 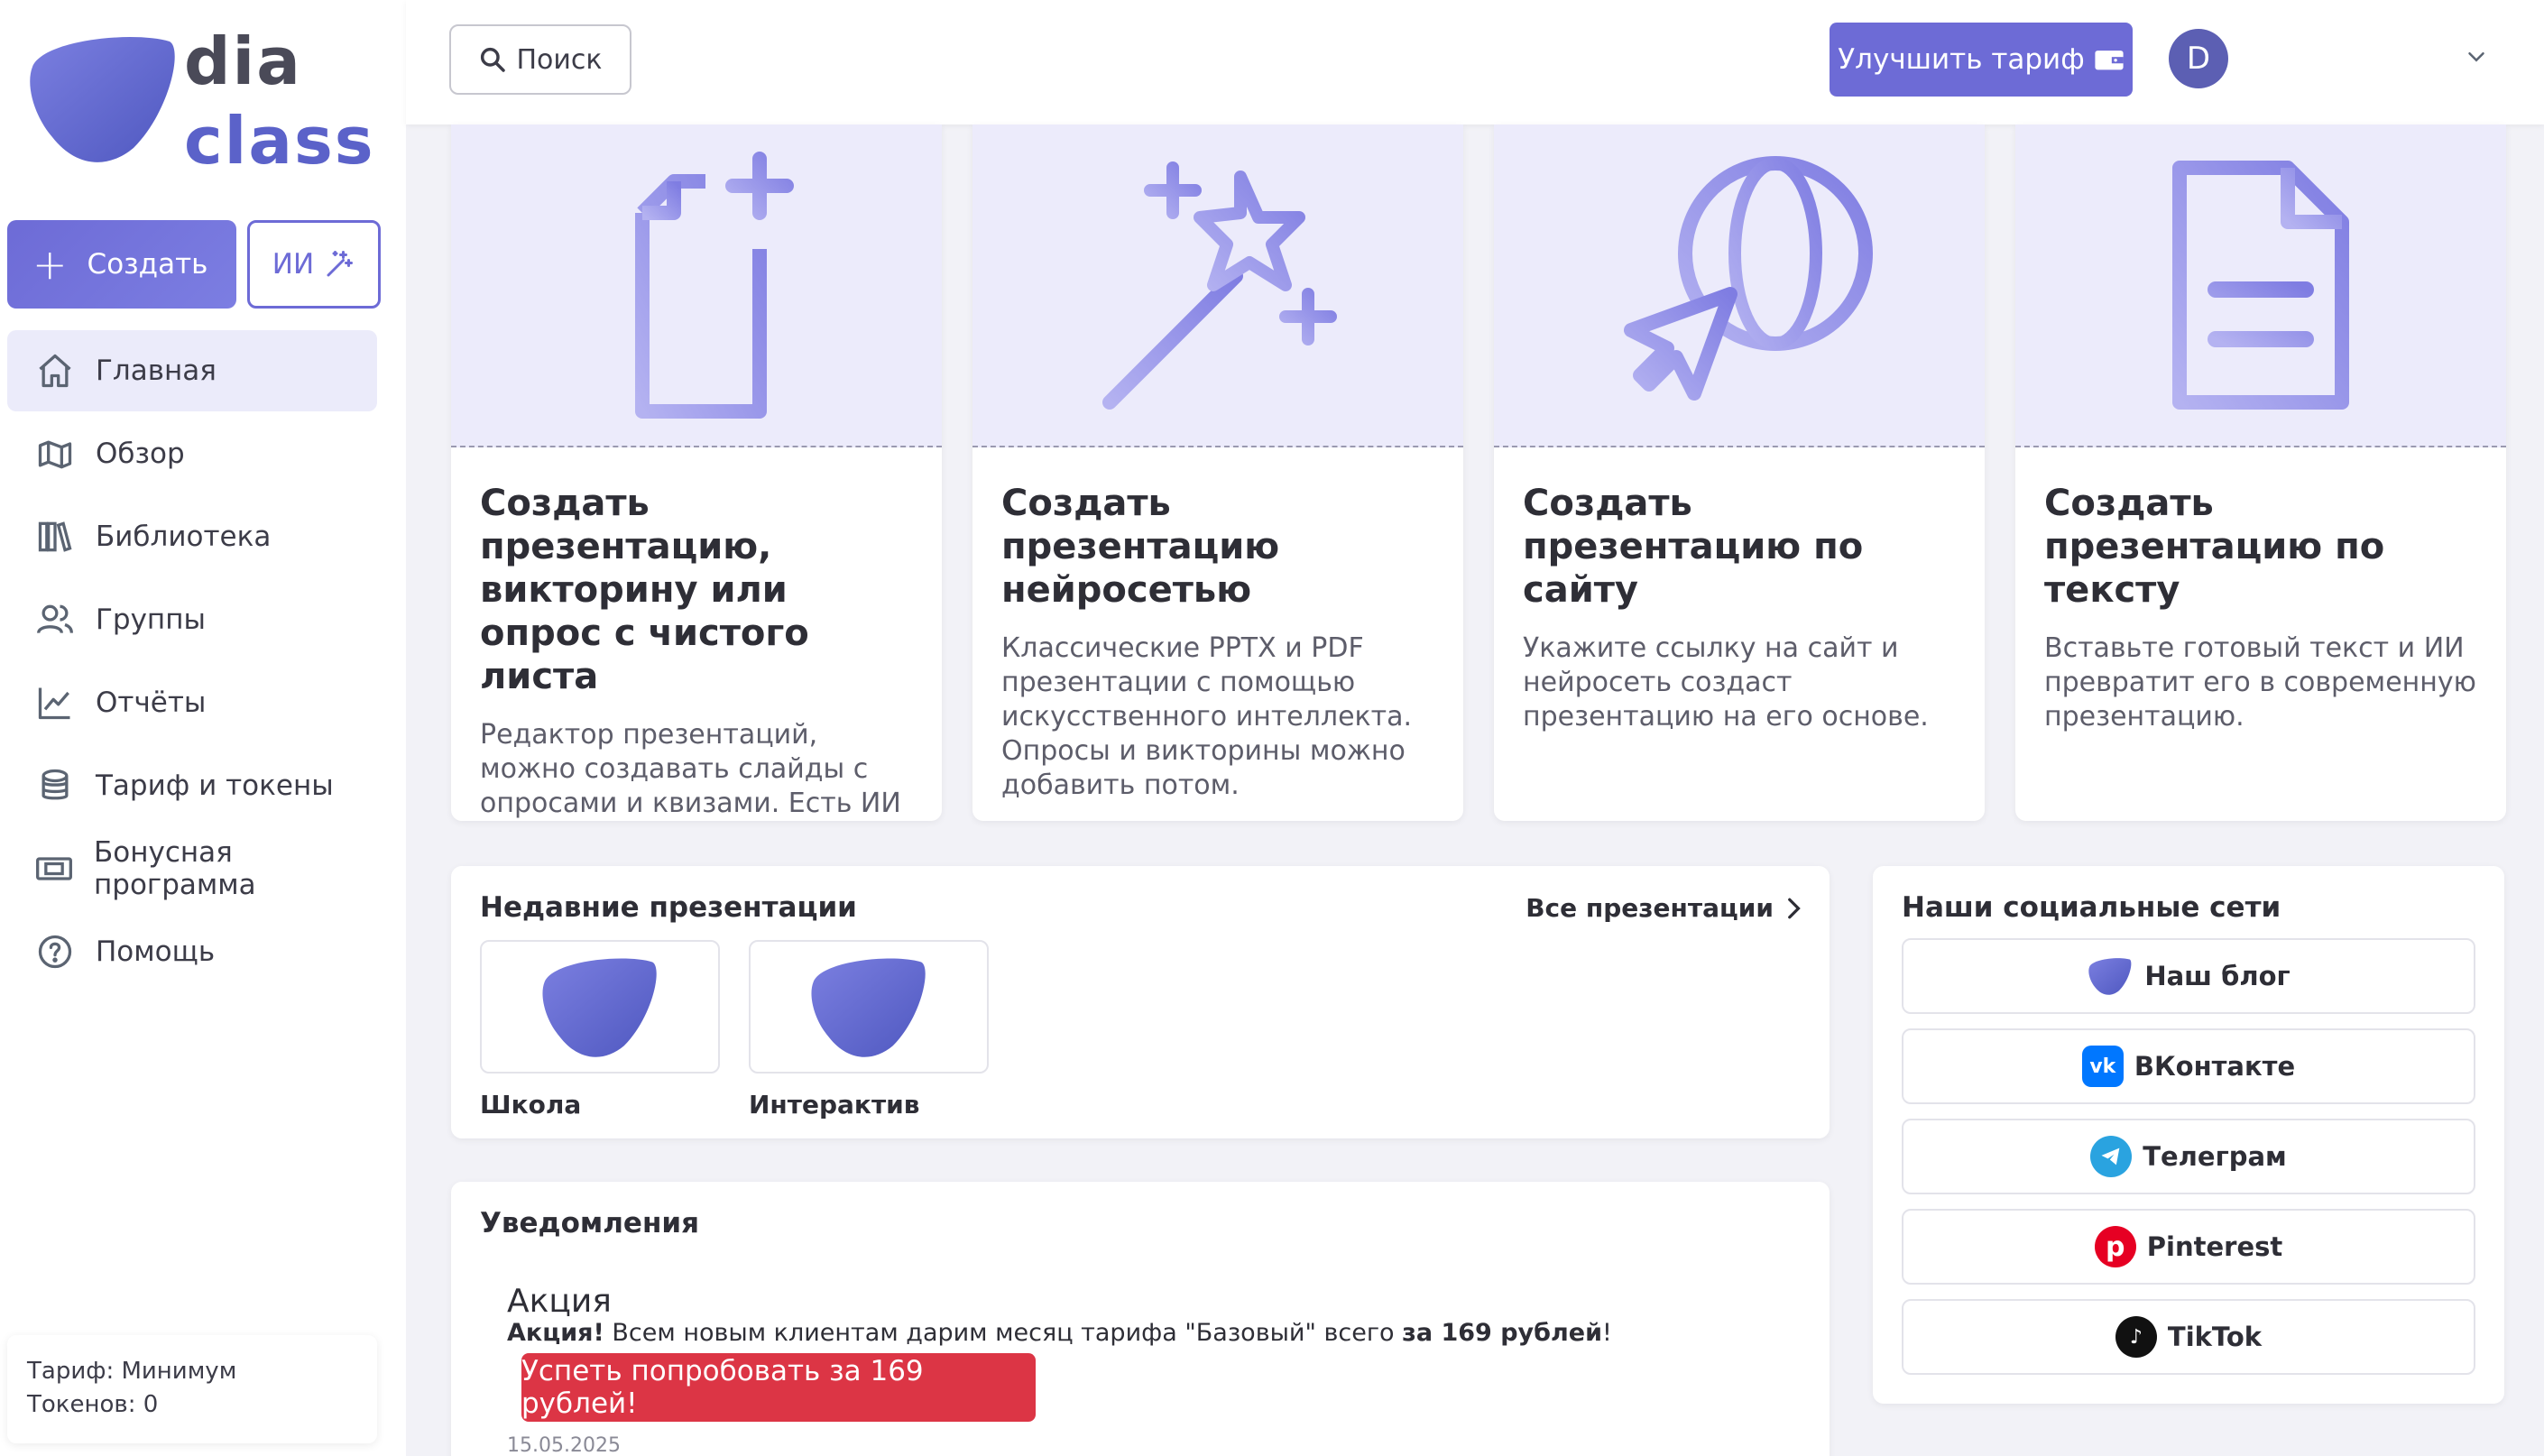 I want to click on create-button: + Создать, so click(x=121, y=264).